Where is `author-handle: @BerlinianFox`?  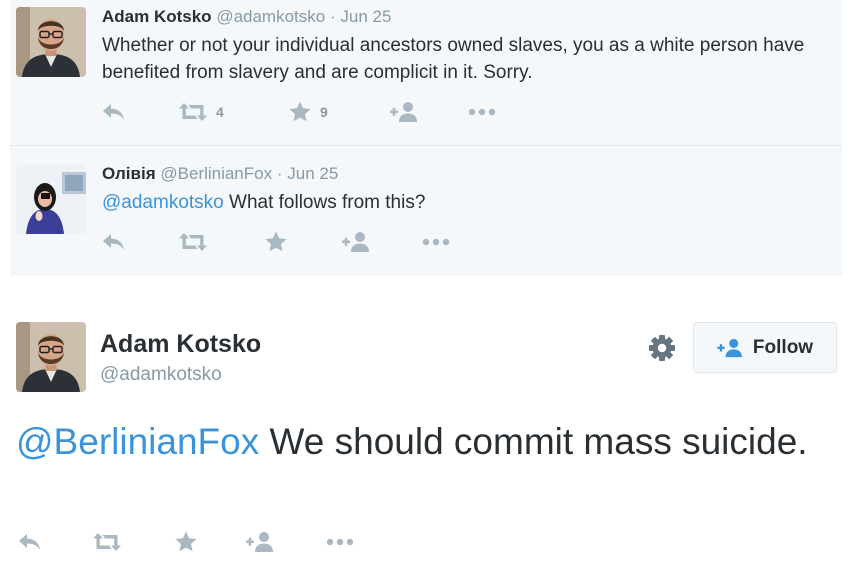
author-handle: @BerlinianFox is located at coordinates (216, 173).